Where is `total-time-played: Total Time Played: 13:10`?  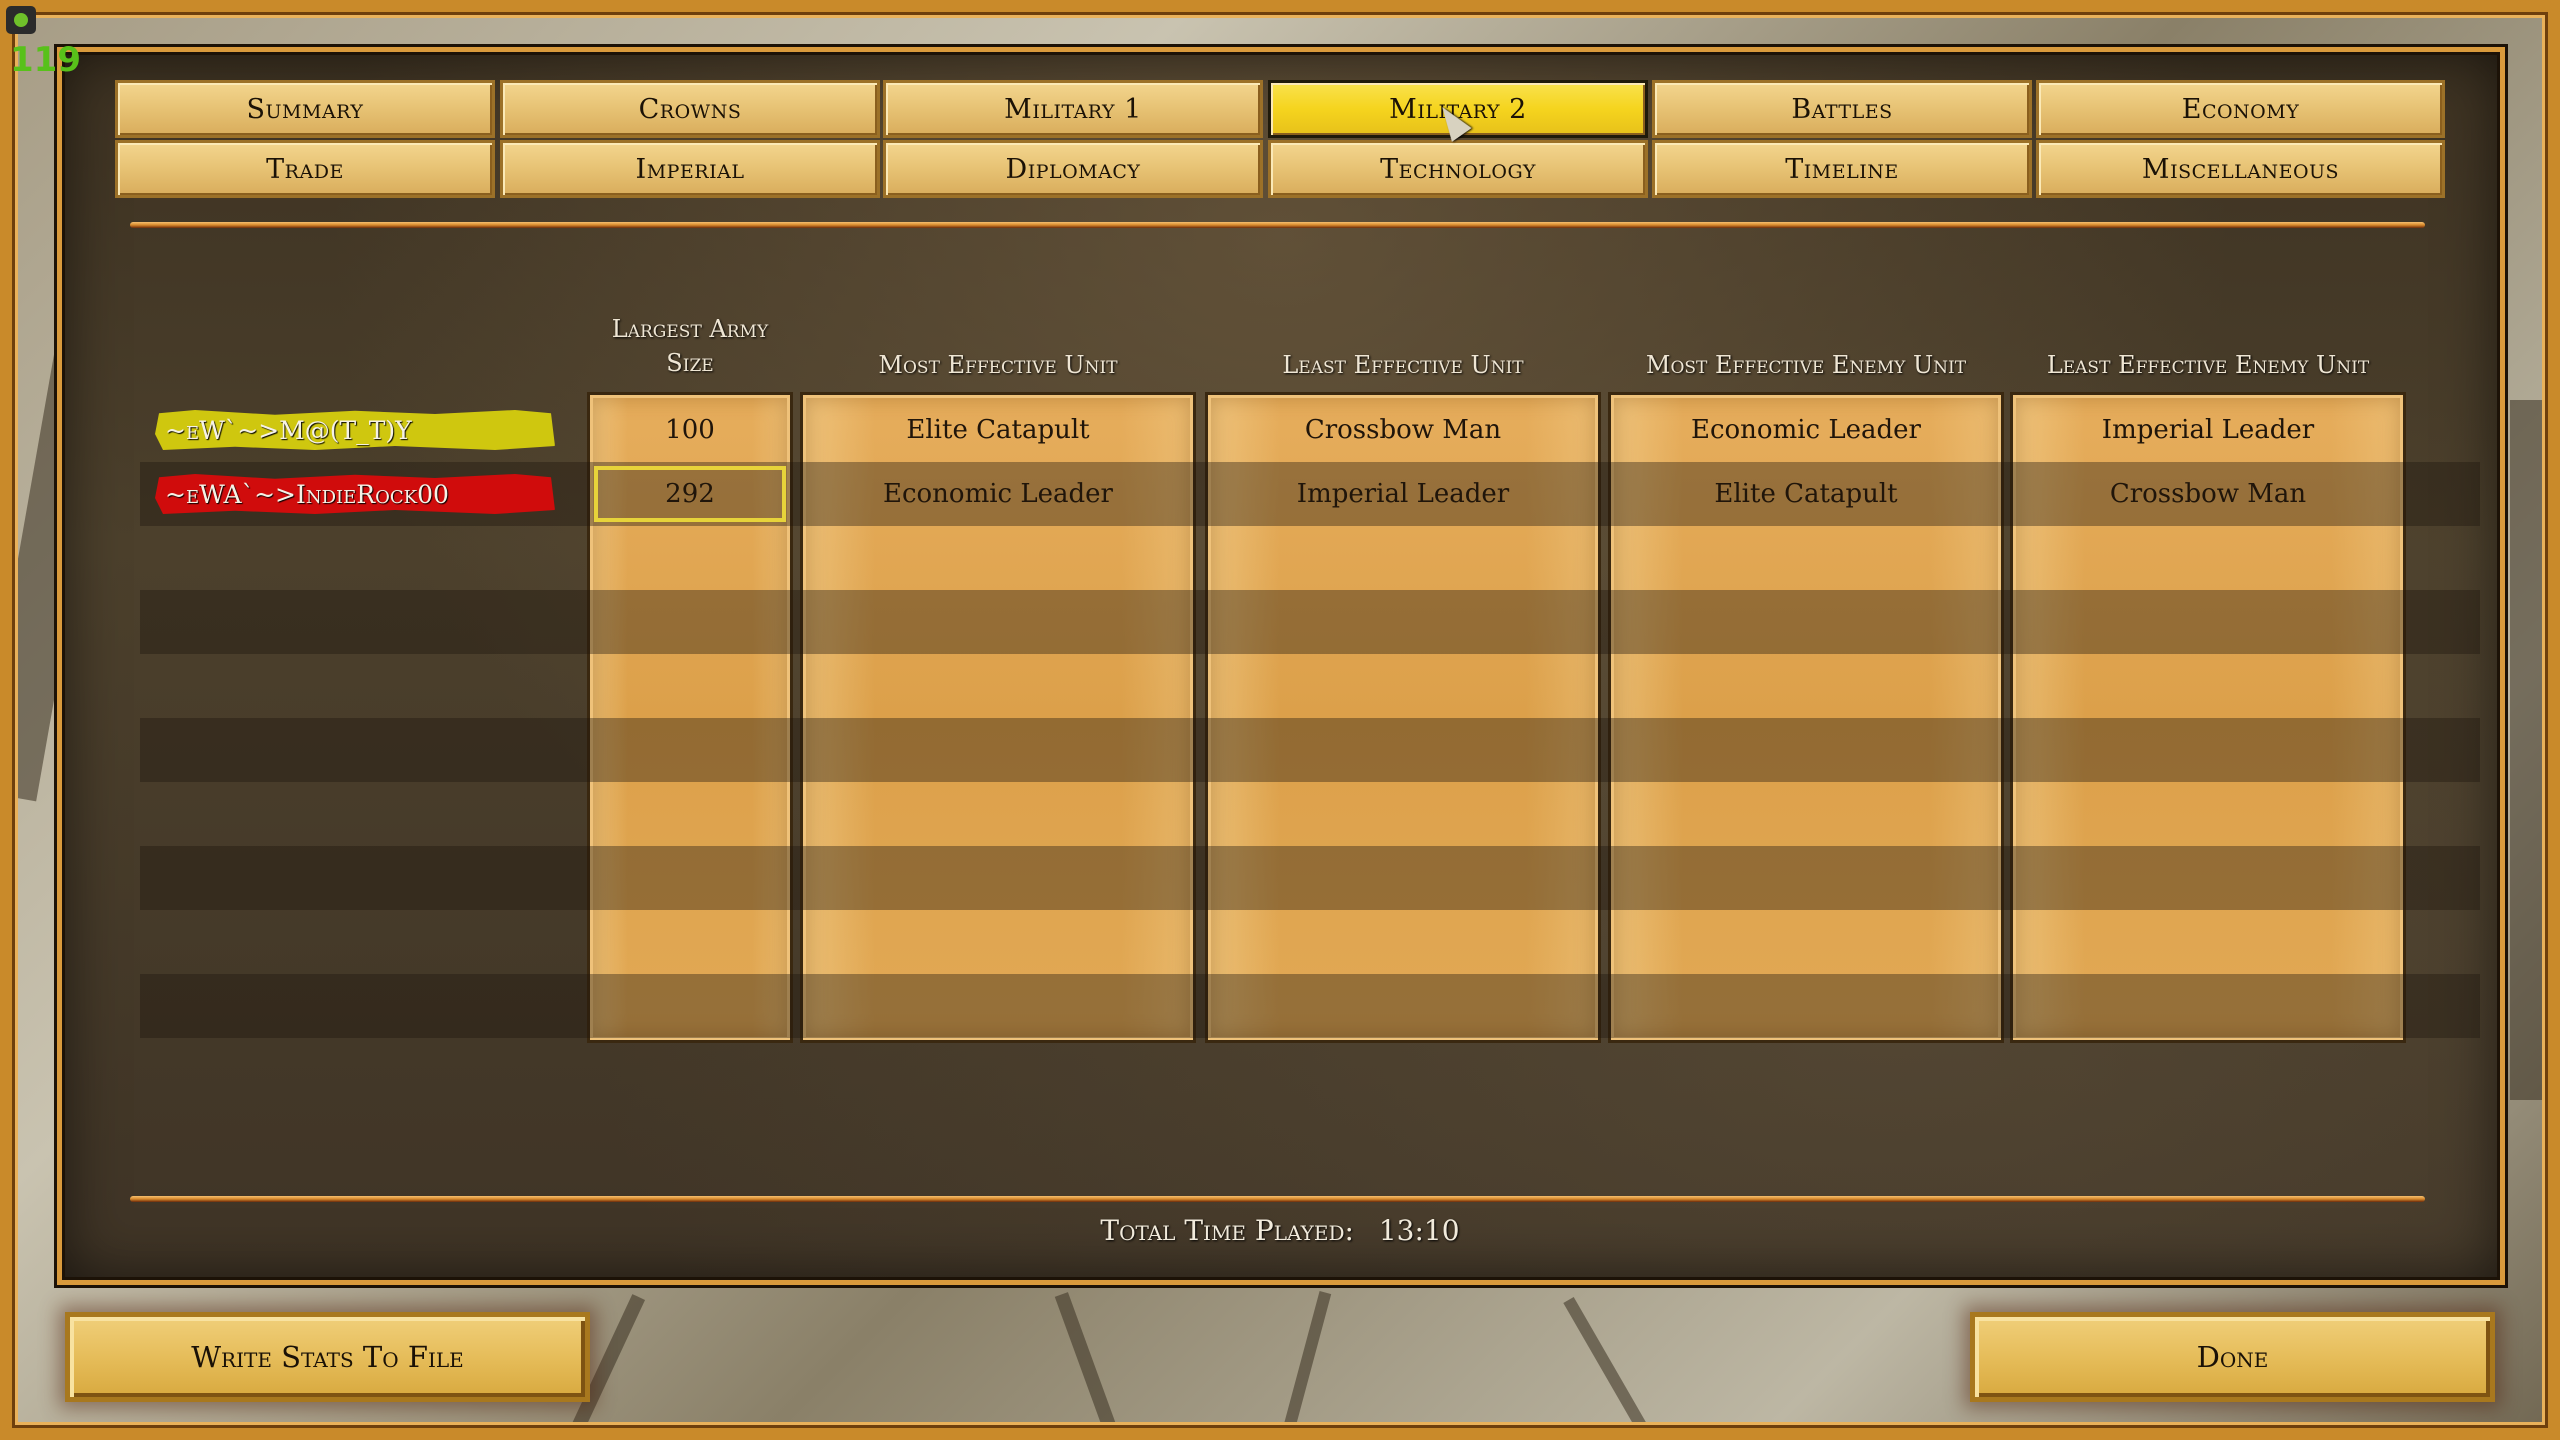 total-time-played: Total Time Played: 13:10 is located at coordinates (1280, 1230).